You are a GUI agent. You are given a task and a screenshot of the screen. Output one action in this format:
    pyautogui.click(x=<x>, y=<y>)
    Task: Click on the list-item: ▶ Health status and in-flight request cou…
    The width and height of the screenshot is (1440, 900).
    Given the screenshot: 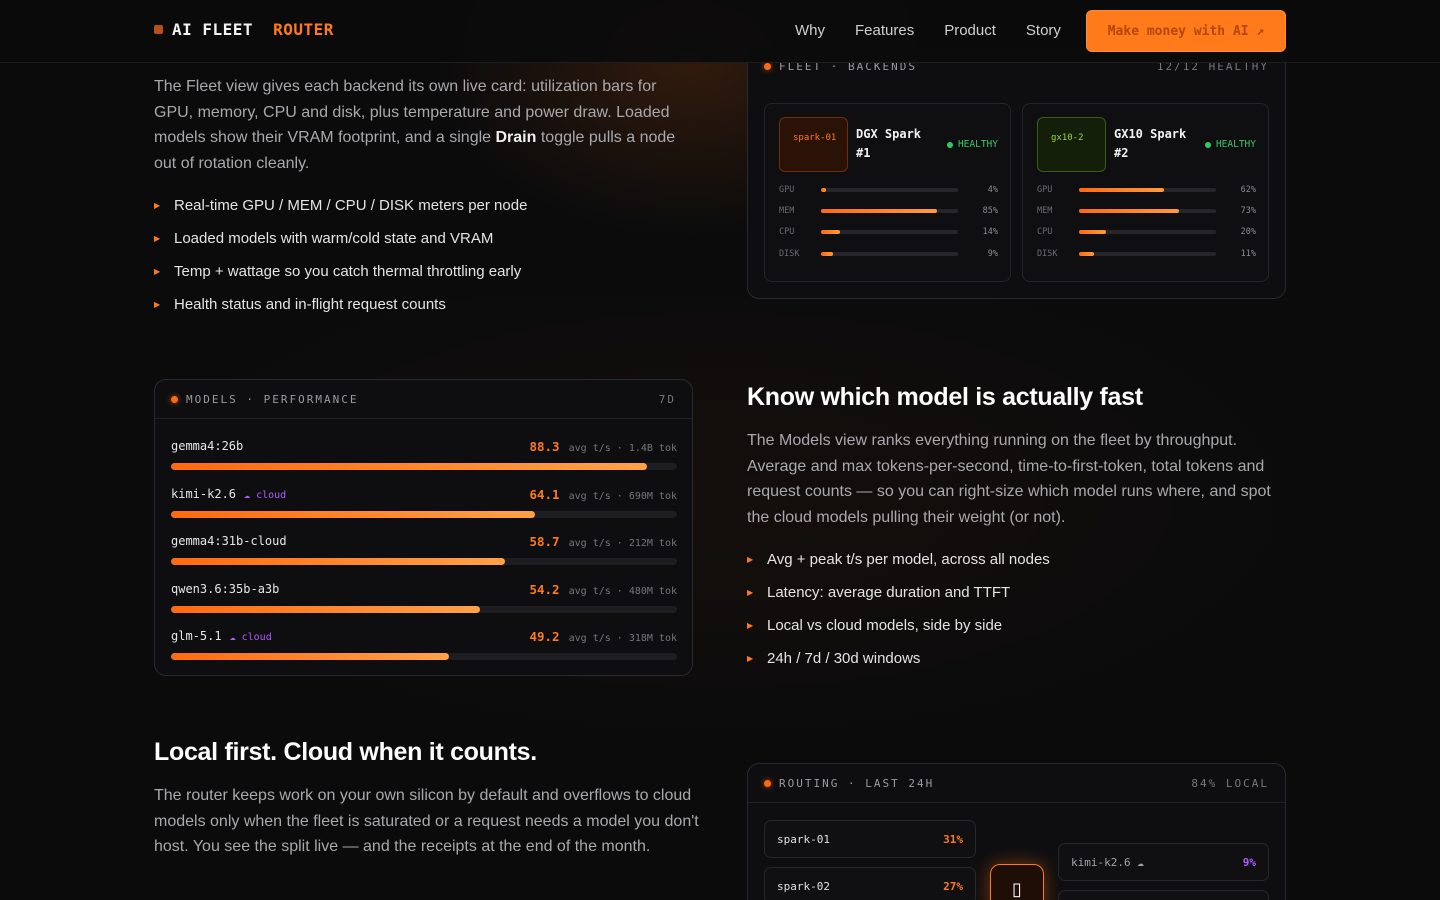 What is the action you would take?
    pyautogui.click(x=340, y=304)
    